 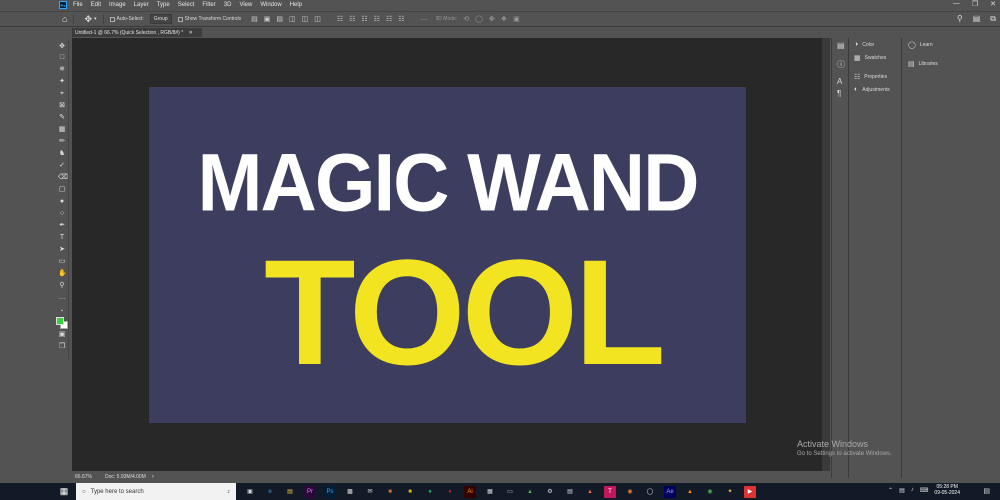 What do you see at coordinates (245, 5) in the screenshot?
I see `menu-view: View` at bounding box center [245, 5].